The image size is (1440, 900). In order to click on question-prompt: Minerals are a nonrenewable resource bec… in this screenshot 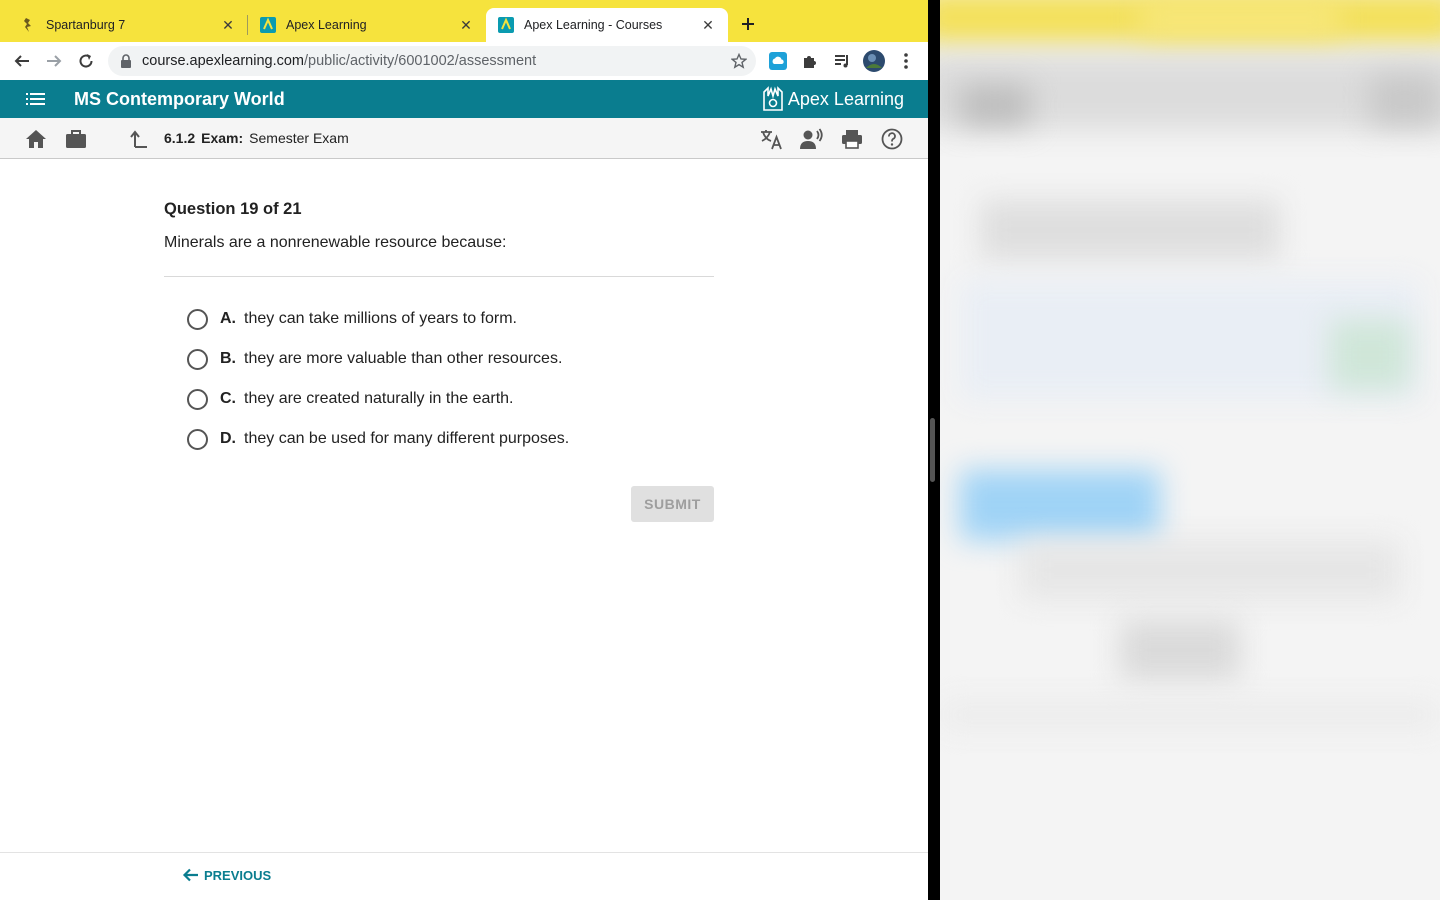, I will do `click(335, 242)`.